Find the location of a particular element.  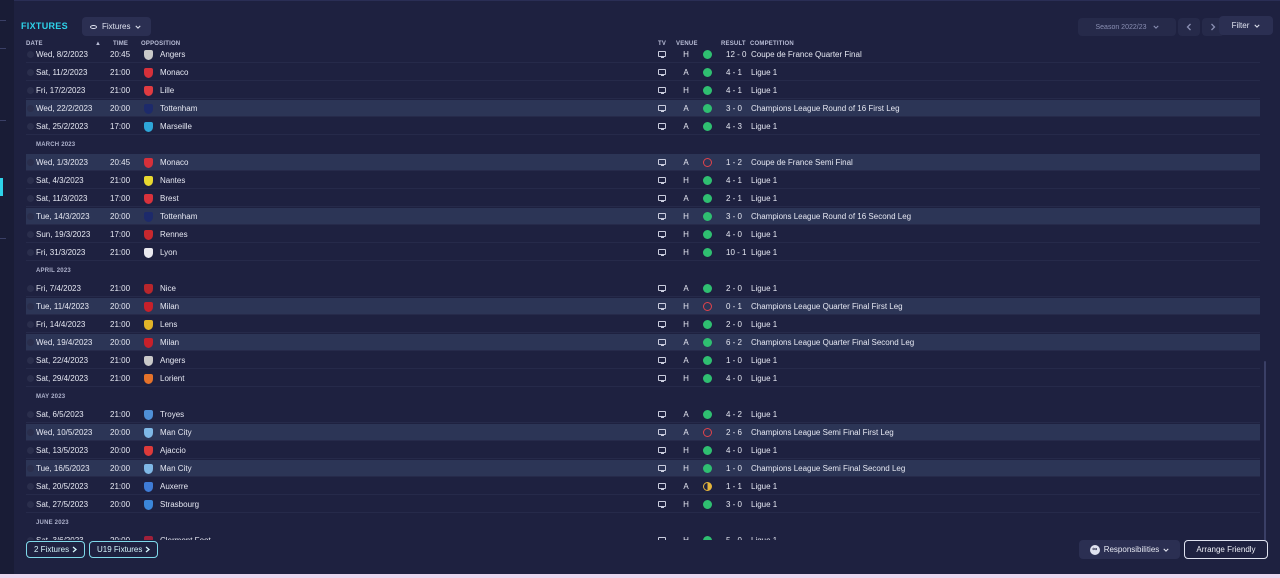

fixture-score: 1 - 2 is located at coordinates (734, 162).